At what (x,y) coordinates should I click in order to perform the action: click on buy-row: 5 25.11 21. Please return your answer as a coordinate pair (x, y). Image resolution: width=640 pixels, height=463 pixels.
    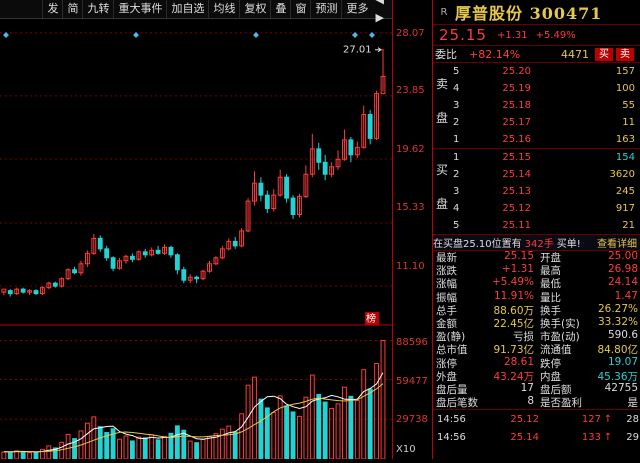
    Looking at the image, I should click on (536, 225).